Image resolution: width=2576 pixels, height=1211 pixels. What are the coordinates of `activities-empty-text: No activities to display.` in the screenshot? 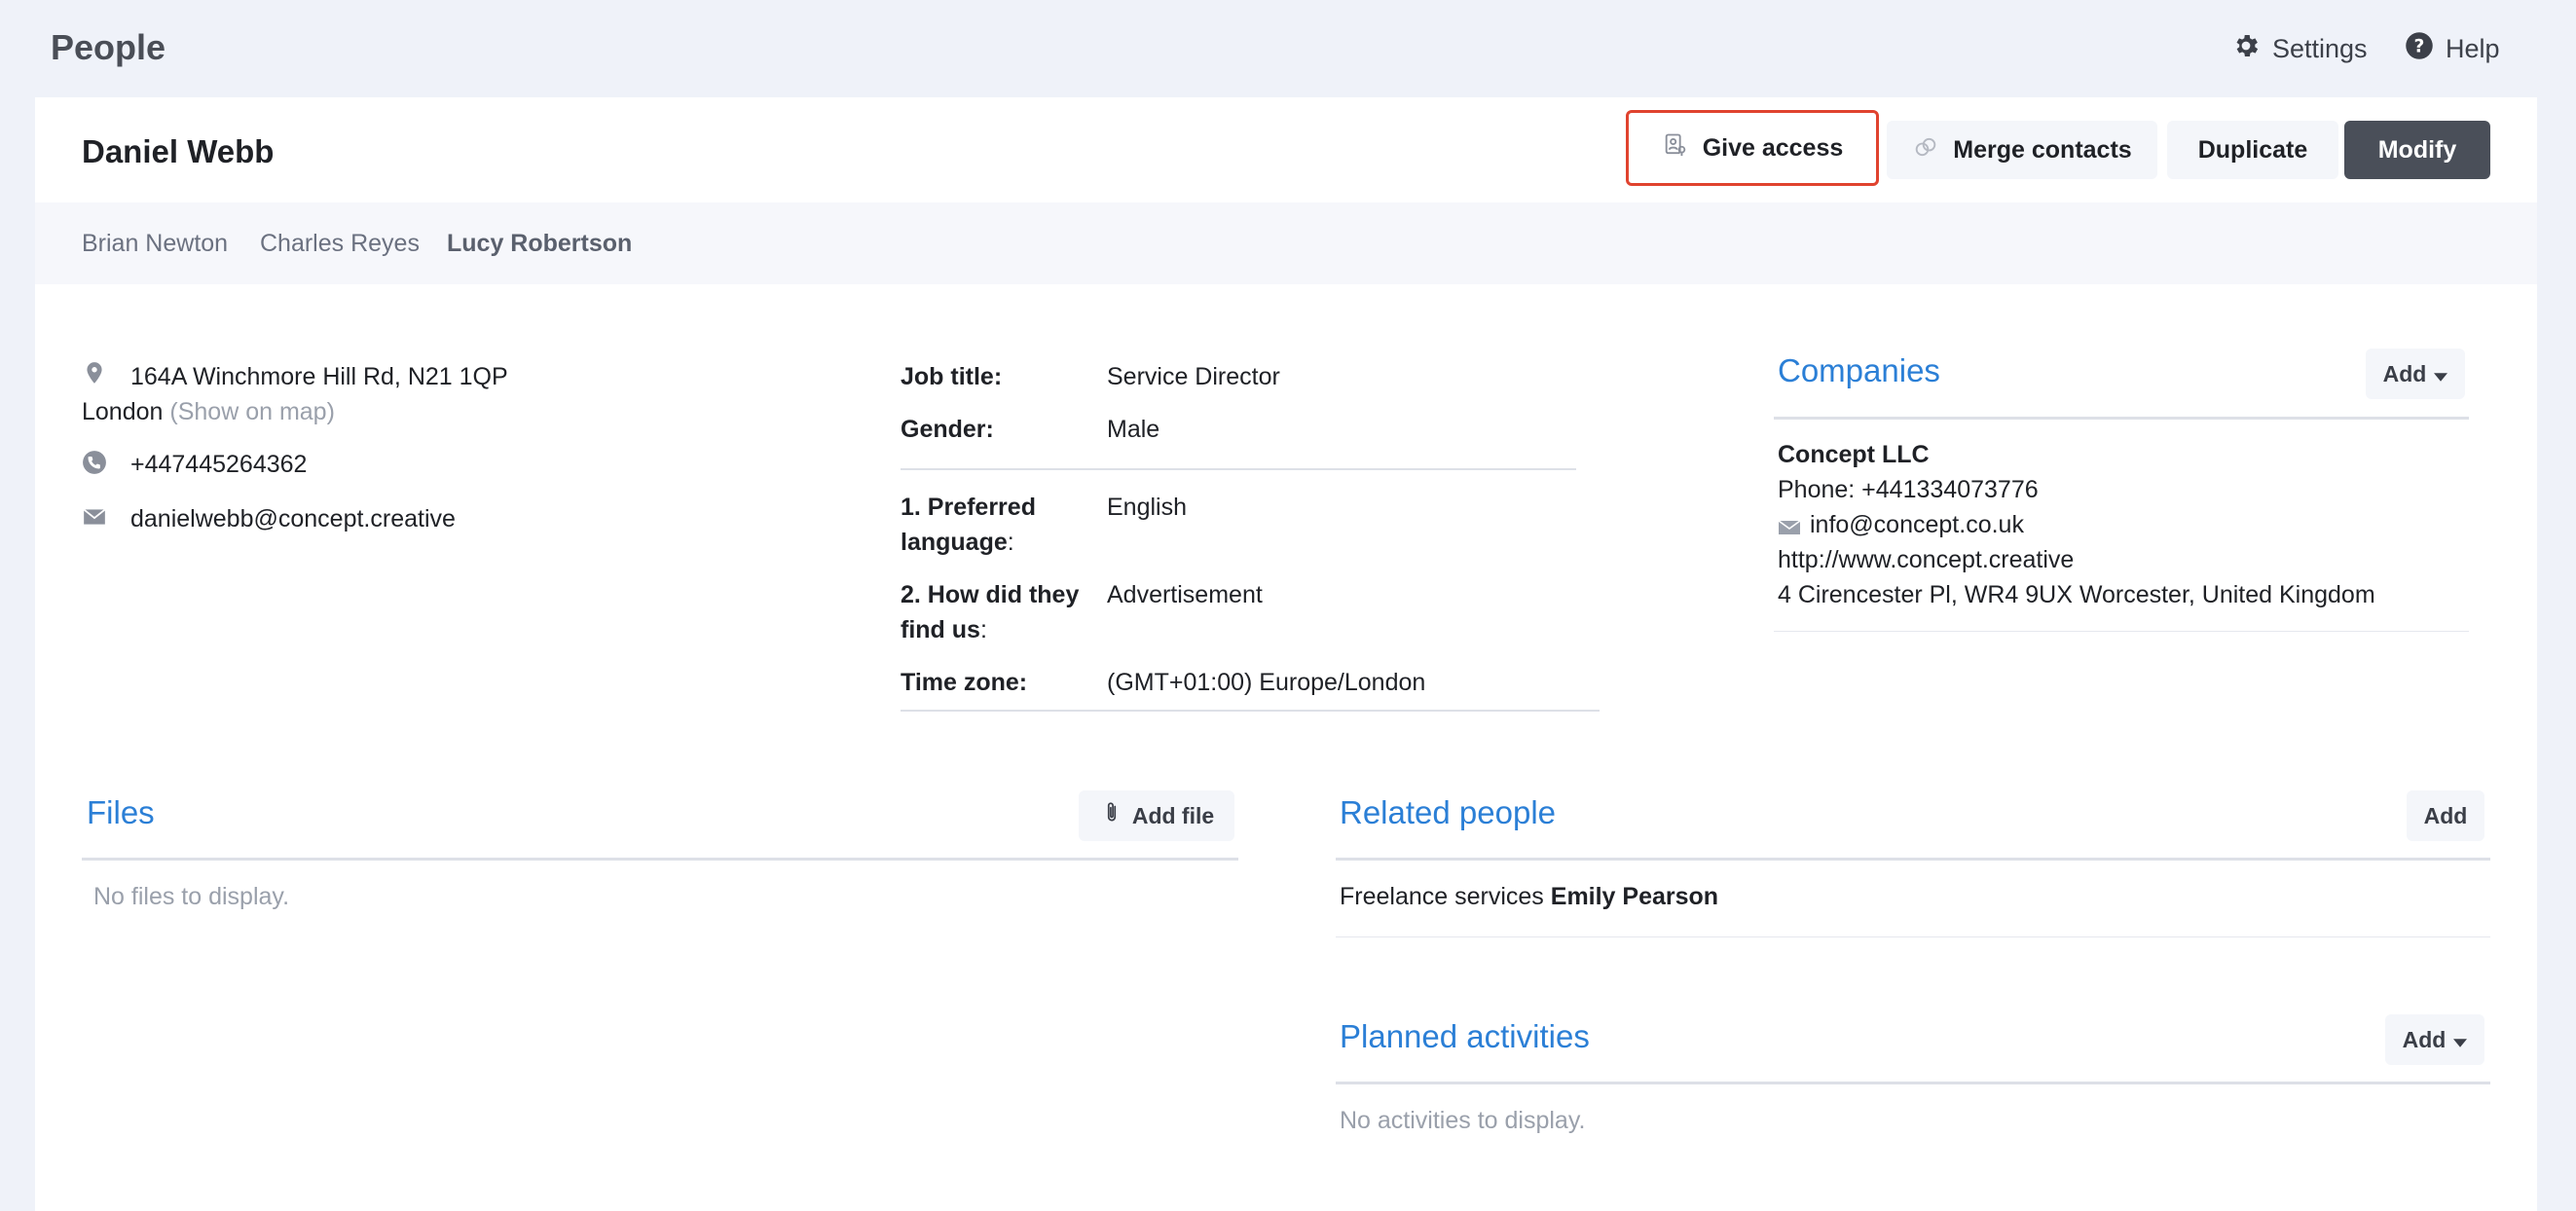 It's located at (1463, 1120).